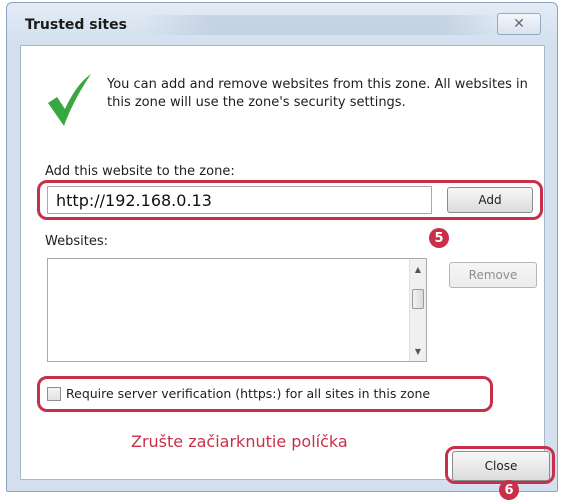  What do you see at coordinates (418, 269) in the screenshot?
I see `scroll-up-icon: ▲` at bounding box center [418, 269].